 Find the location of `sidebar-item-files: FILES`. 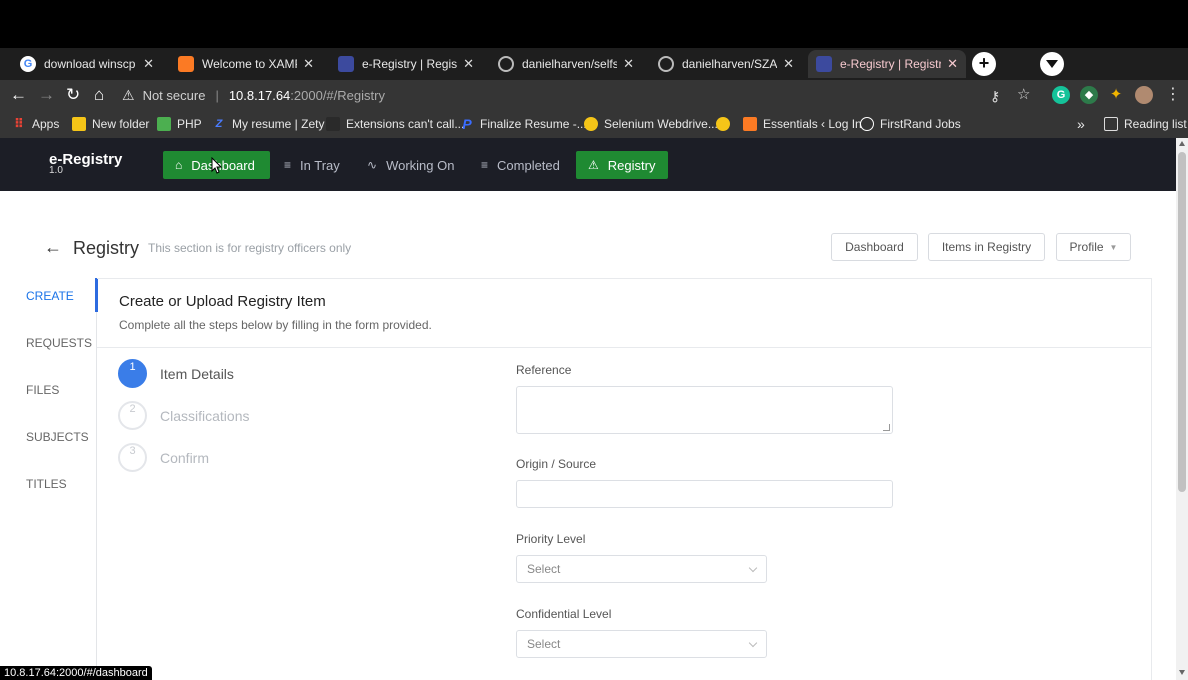

sidebar-item-files: FILES is located at coordinates (42, 390).